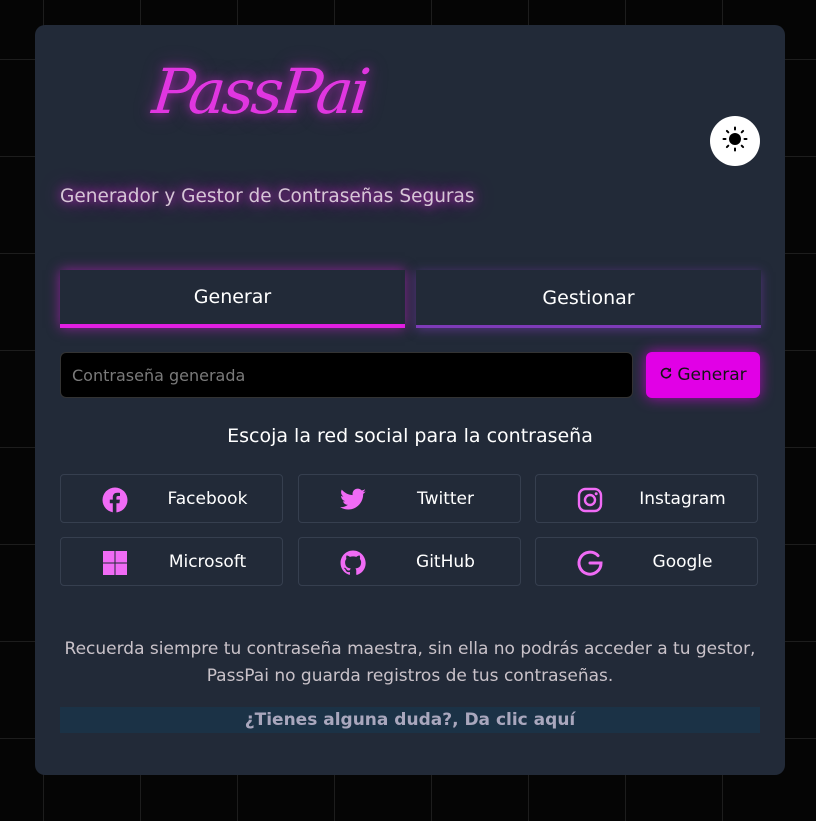 Image resolution: width=816 pixels, height=821 pixels. I want to click on social-facebook-button: Facebook, so click(171, 498).